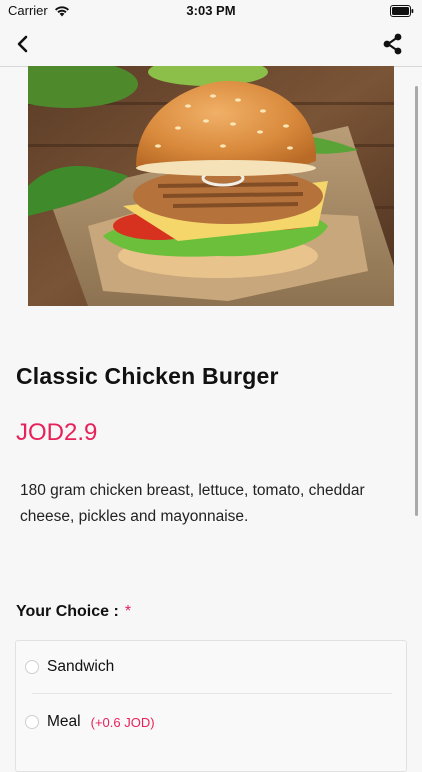 Image resolution: width=422 pixels, height=772 pixels. What do you see at coordinates (128, 611) in the screenshot?
I see `required-marker: *` at bounding box center [128, 611].